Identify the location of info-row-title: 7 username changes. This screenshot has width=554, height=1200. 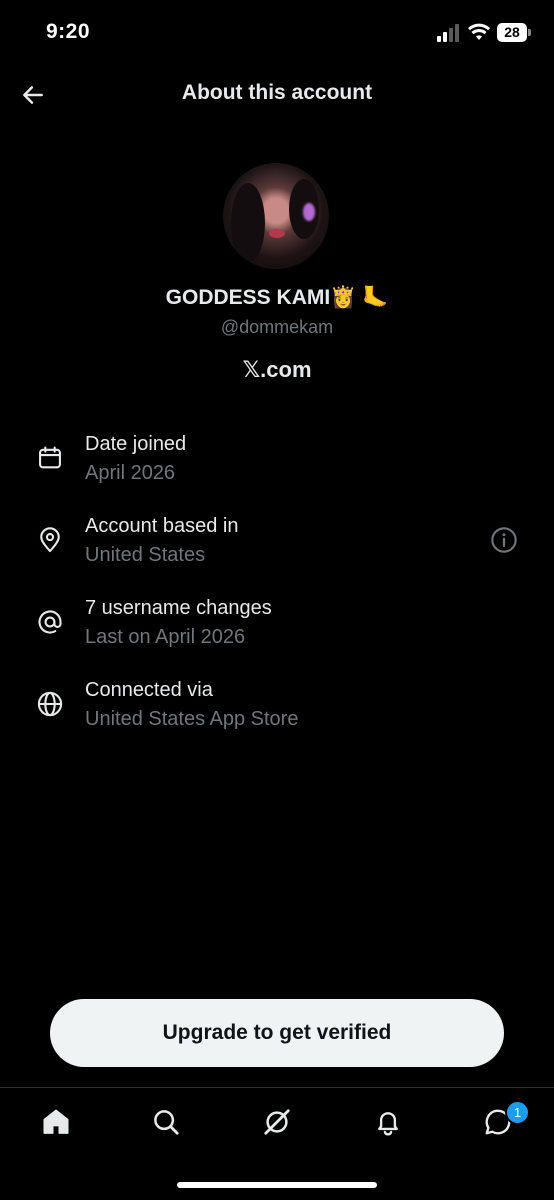
(178, 608).